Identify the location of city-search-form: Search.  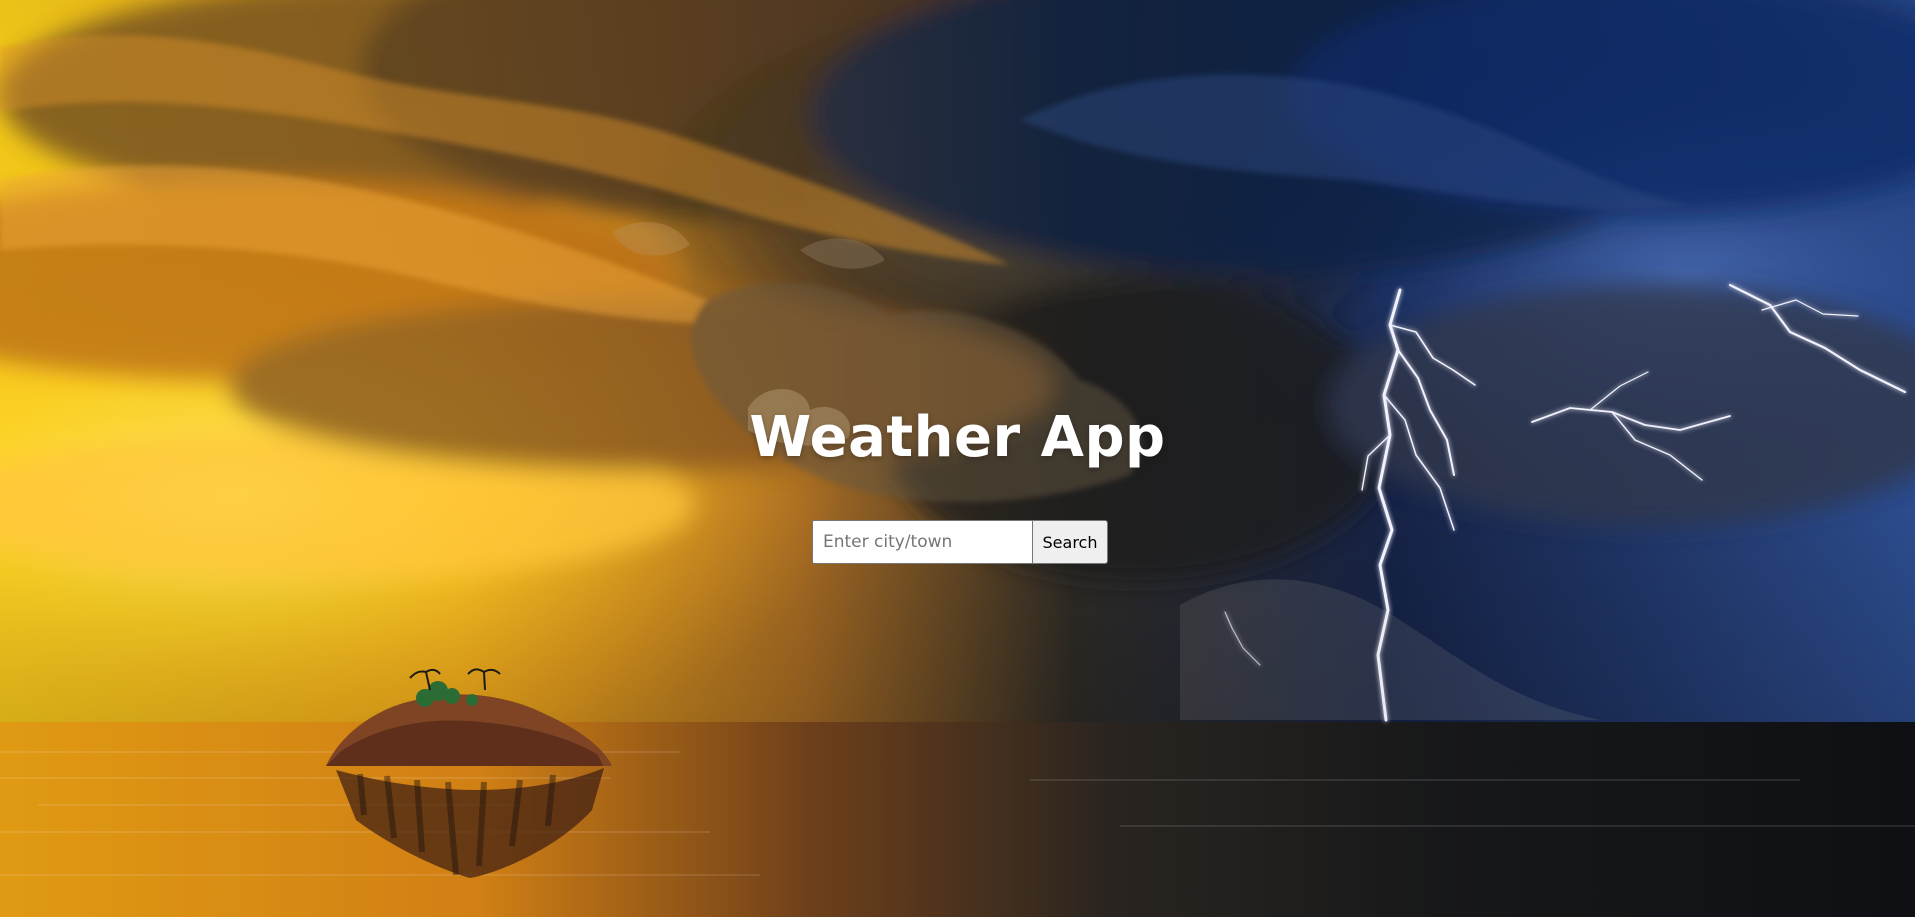
(960, 542).